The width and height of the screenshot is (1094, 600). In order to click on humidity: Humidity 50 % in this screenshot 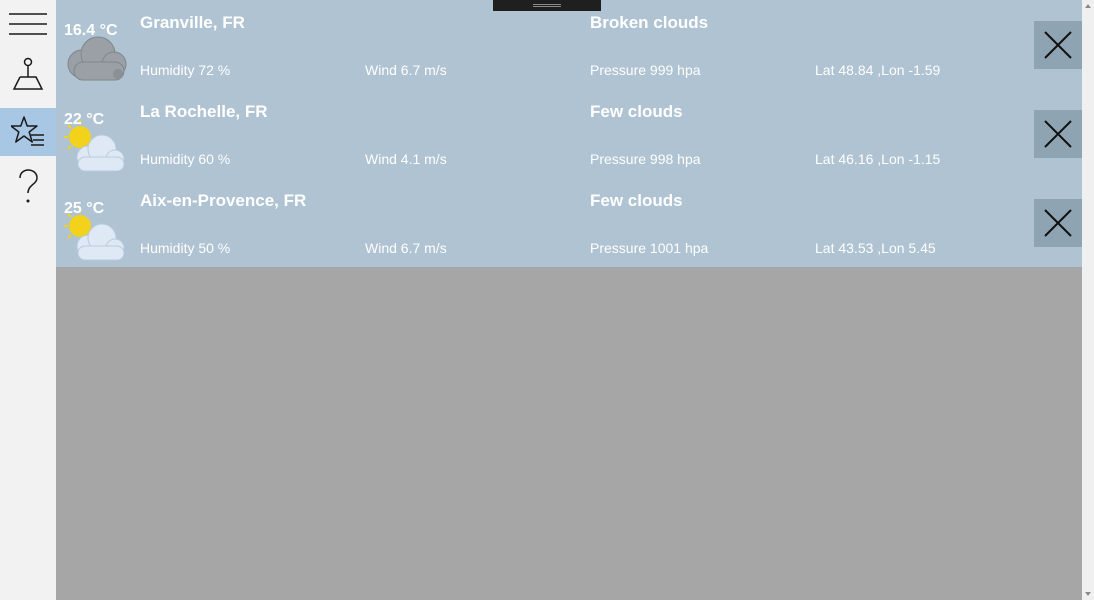, I will do `click(185, 248)`.